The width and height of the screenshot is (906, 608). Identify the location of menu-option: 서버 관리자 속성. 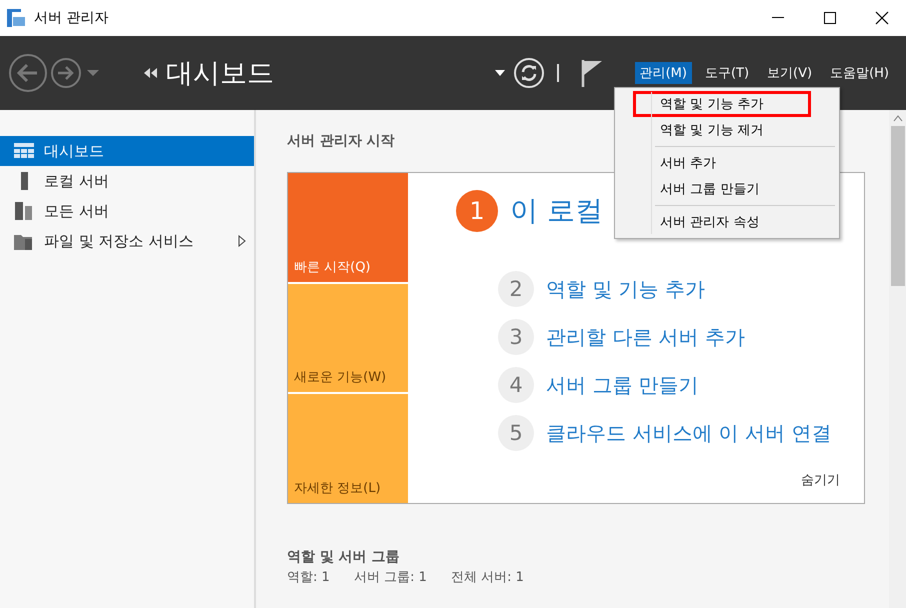
(733, 222).